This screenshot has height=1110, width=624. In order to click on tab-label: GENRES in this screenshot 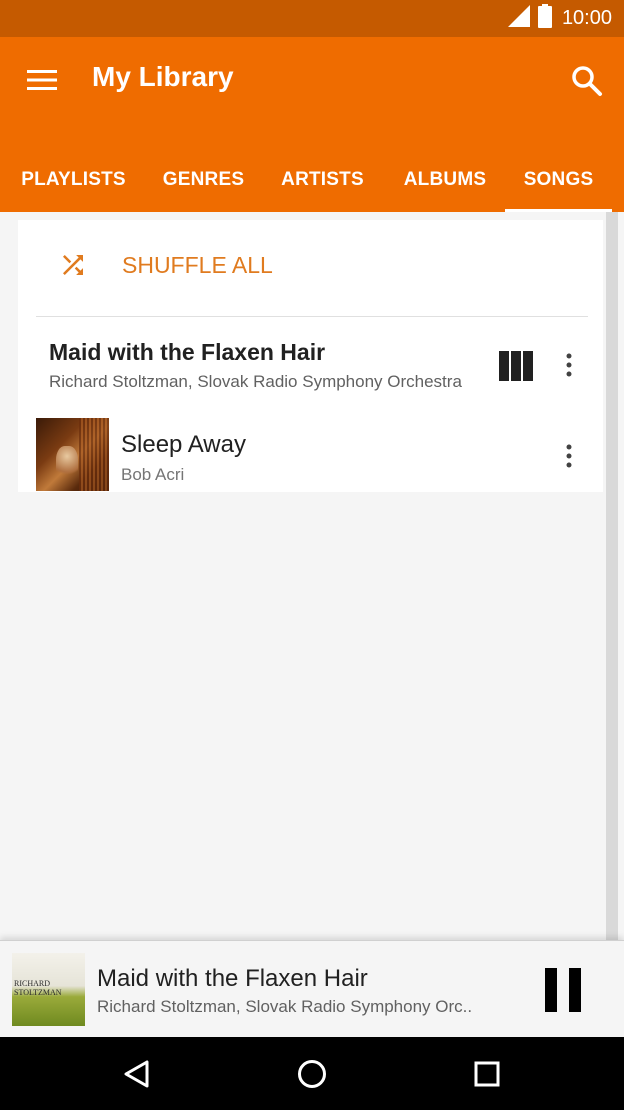, I will do `click(203, 179)`.